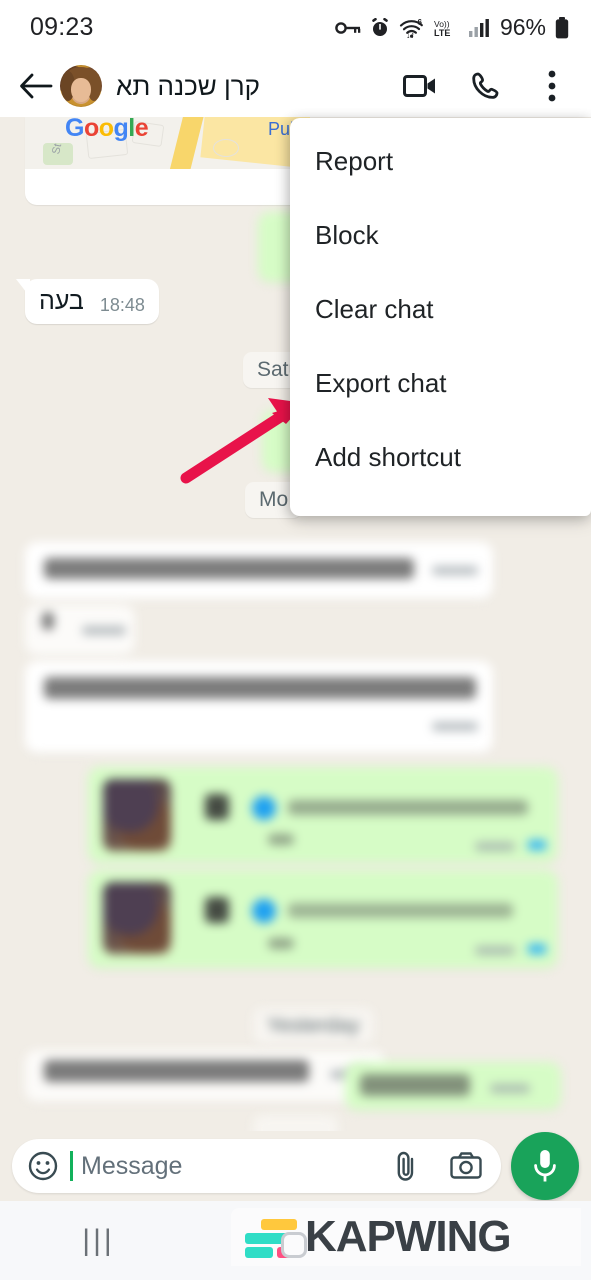 The height and width of the screenshot is (1280, 591). What do you see at coordinates (294, 1245) in the screenshot?
I see `logo-square-outline` at bounding box center [294, 1245].